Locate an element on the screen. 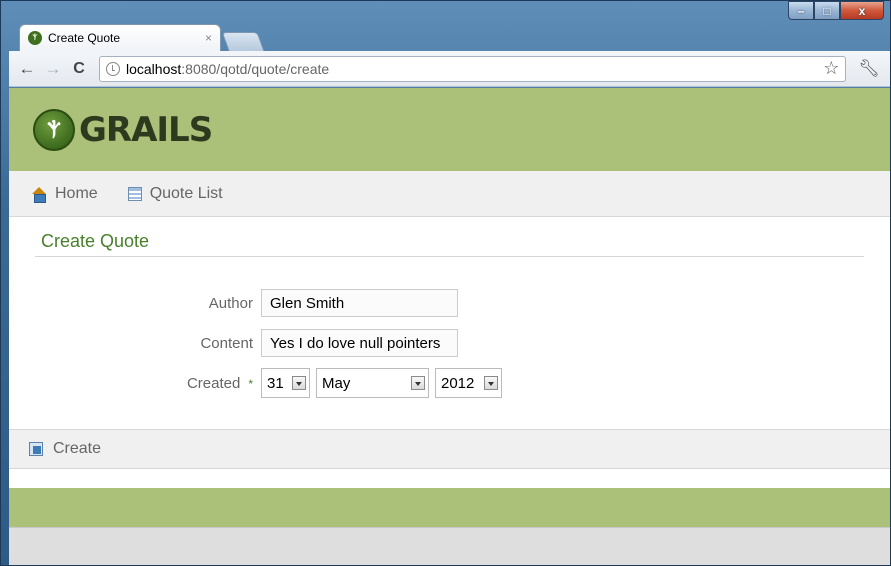 This screenshot has height=566, width=891. logo-text: GRAILS is located at coordinates (146, 129).